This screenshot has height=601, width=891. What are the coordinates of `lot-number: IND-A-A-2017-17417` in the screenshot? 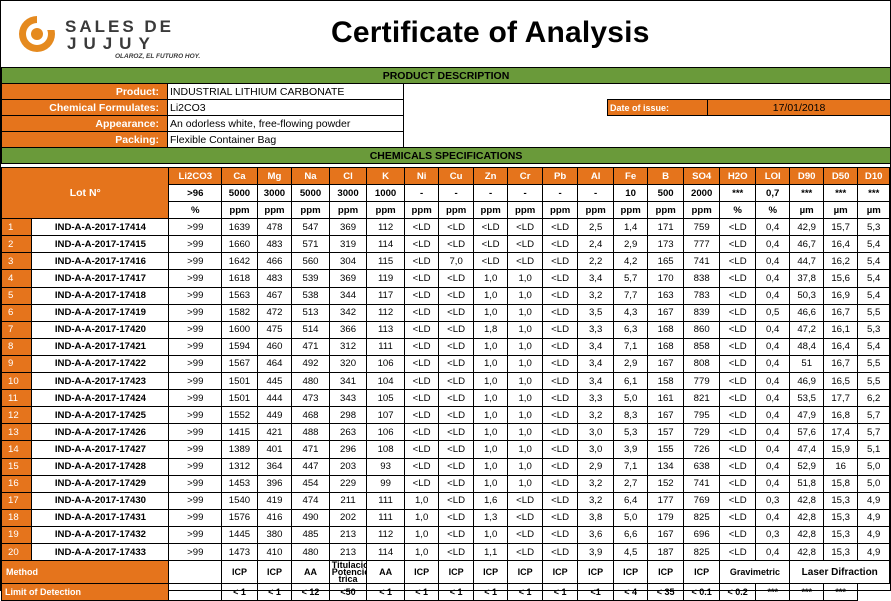 It's located at (100, 278).